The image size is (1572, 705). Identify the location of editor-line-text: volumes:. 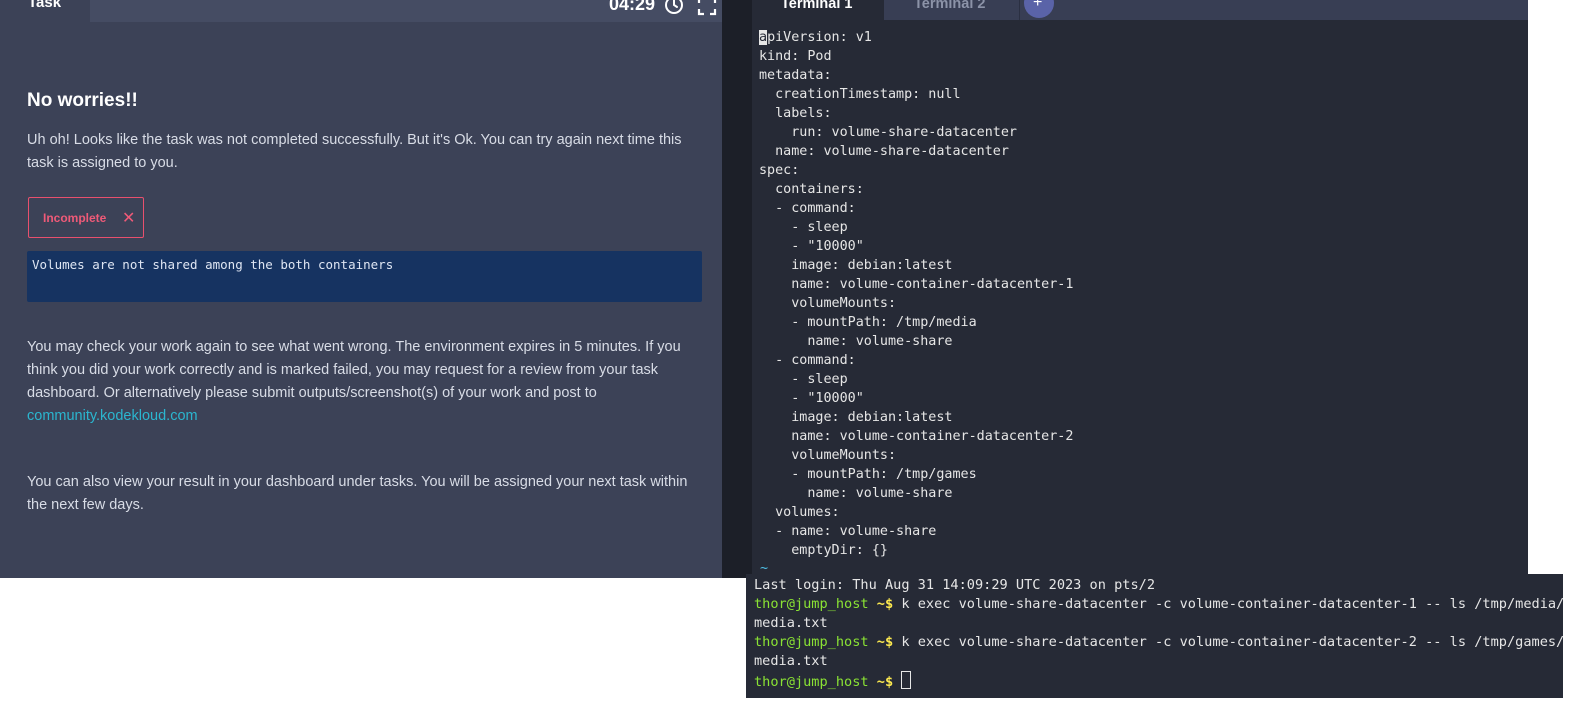
(799, 512).